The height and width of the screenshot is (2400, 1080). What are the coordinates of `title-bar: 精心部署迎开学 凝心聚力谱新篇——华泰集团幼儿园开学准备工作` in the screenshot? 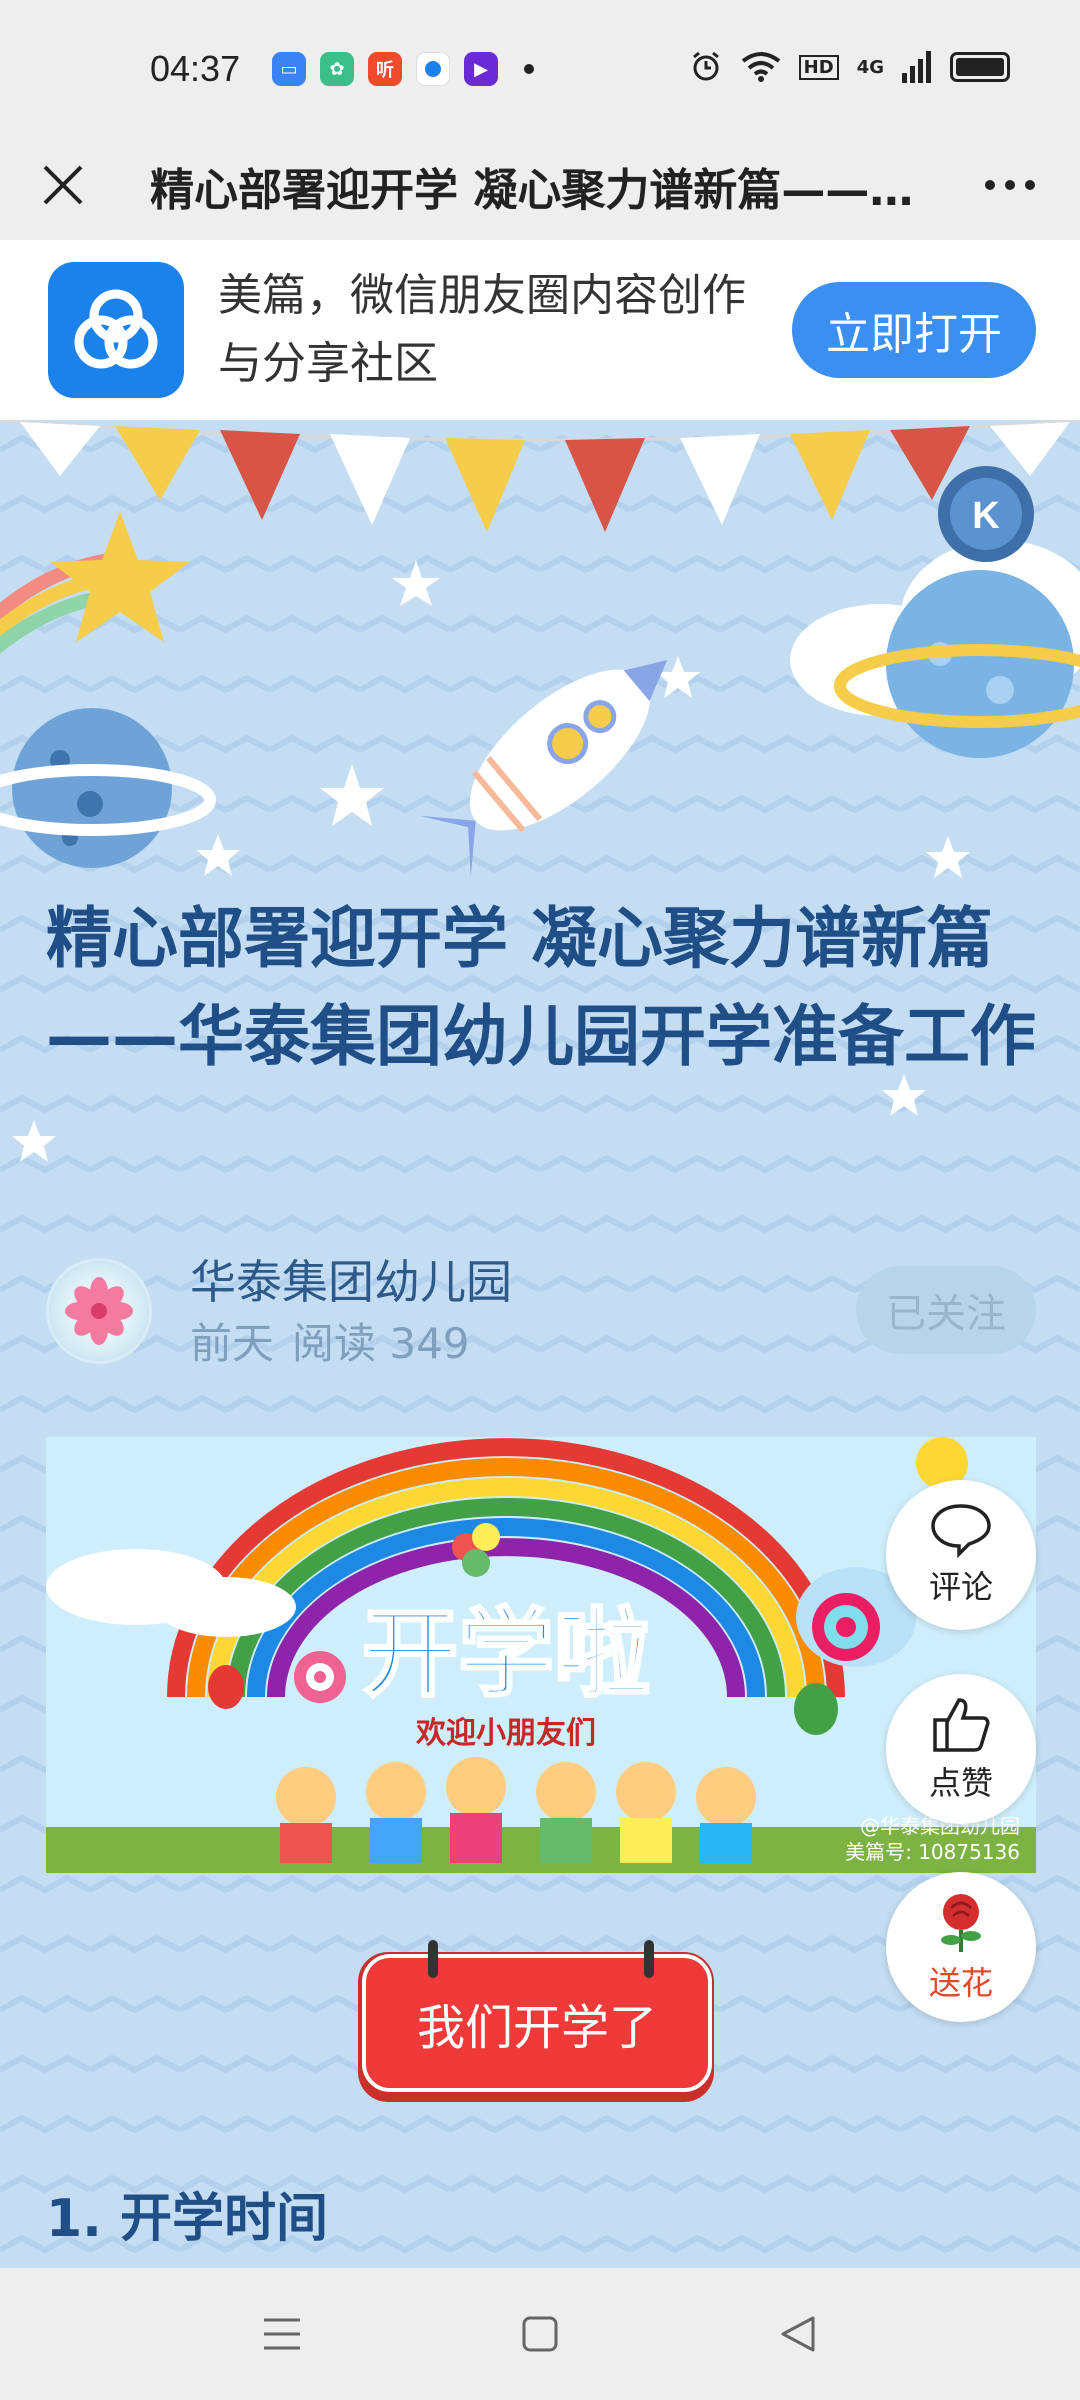 It's located at (540, 185).